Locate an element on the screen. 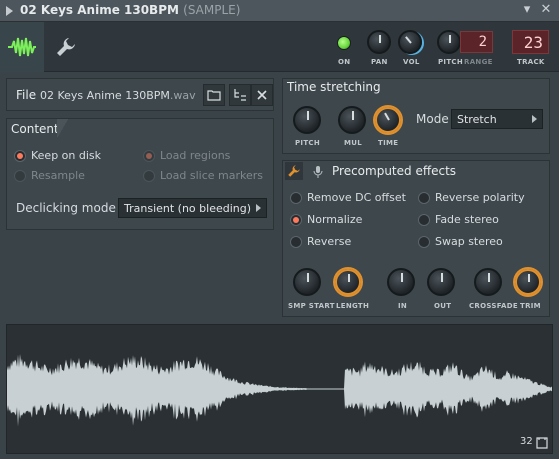 This screenshot has width=559, height=459. tree-locate-icon is located at coordinates (240, 95).